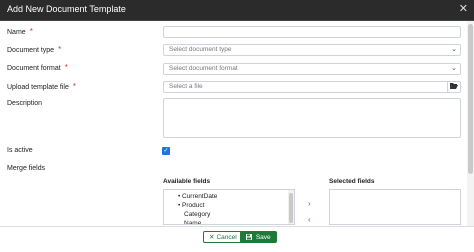  I want to click on save-button: Save, so click(258, 237).